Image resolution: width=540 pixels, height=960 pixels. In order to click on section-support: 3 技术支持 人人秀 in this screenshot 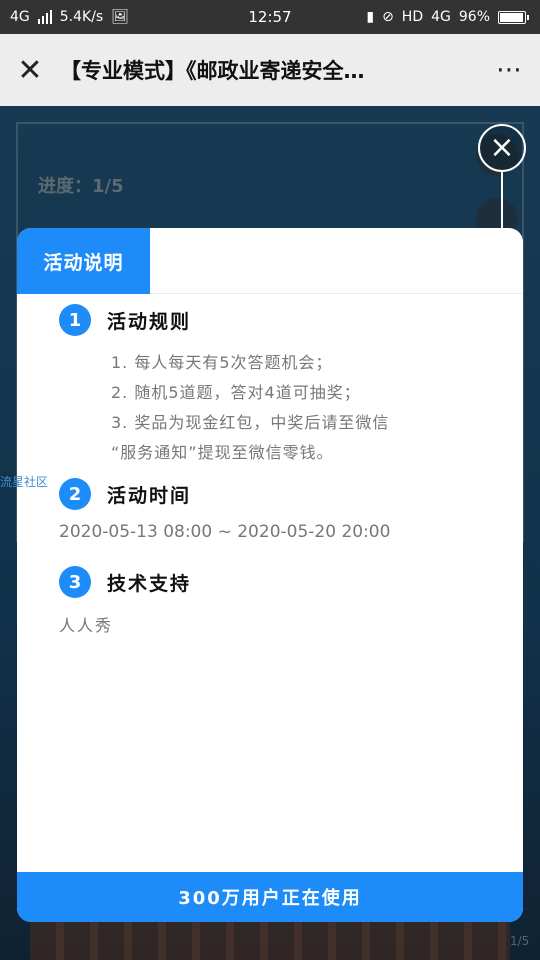, I will do `click(281, 601)`.